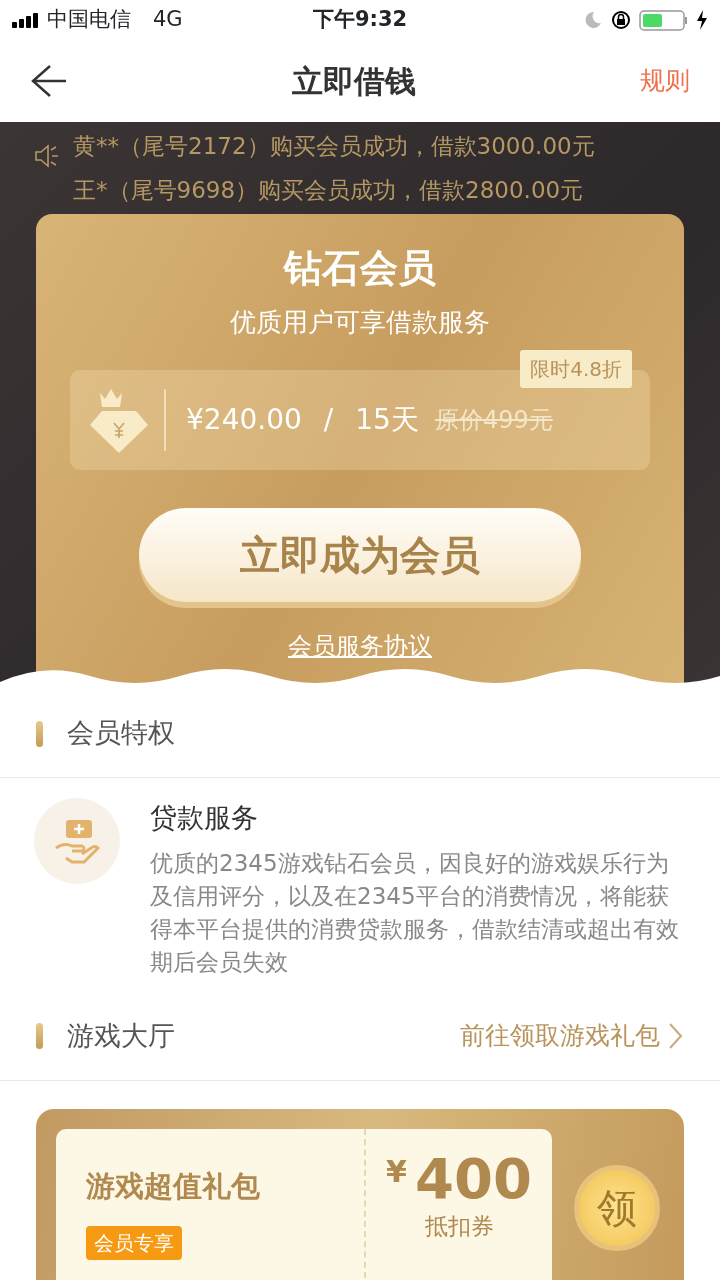  I want to click on gift-pack-link: 前往领取游戏礼包, so click(572, 1036).